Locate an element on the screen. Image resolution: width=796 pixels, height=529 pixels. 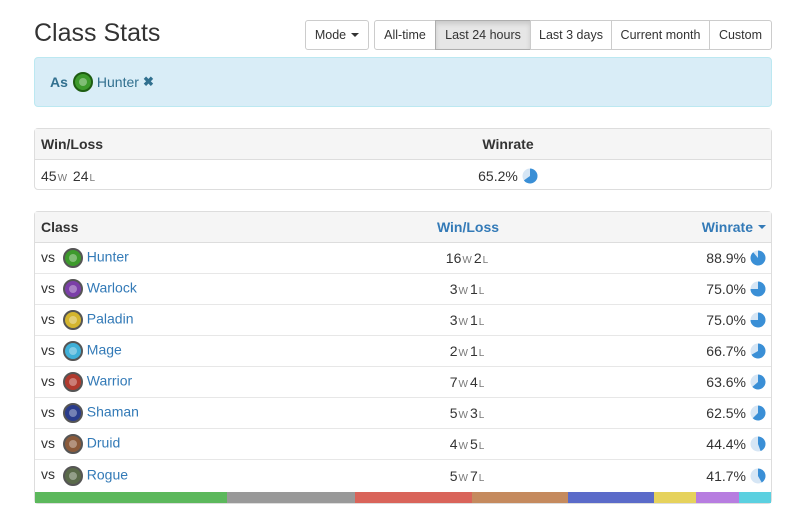
summary-row: 45W 24L 65.2% is located at coordinates (403, 175).